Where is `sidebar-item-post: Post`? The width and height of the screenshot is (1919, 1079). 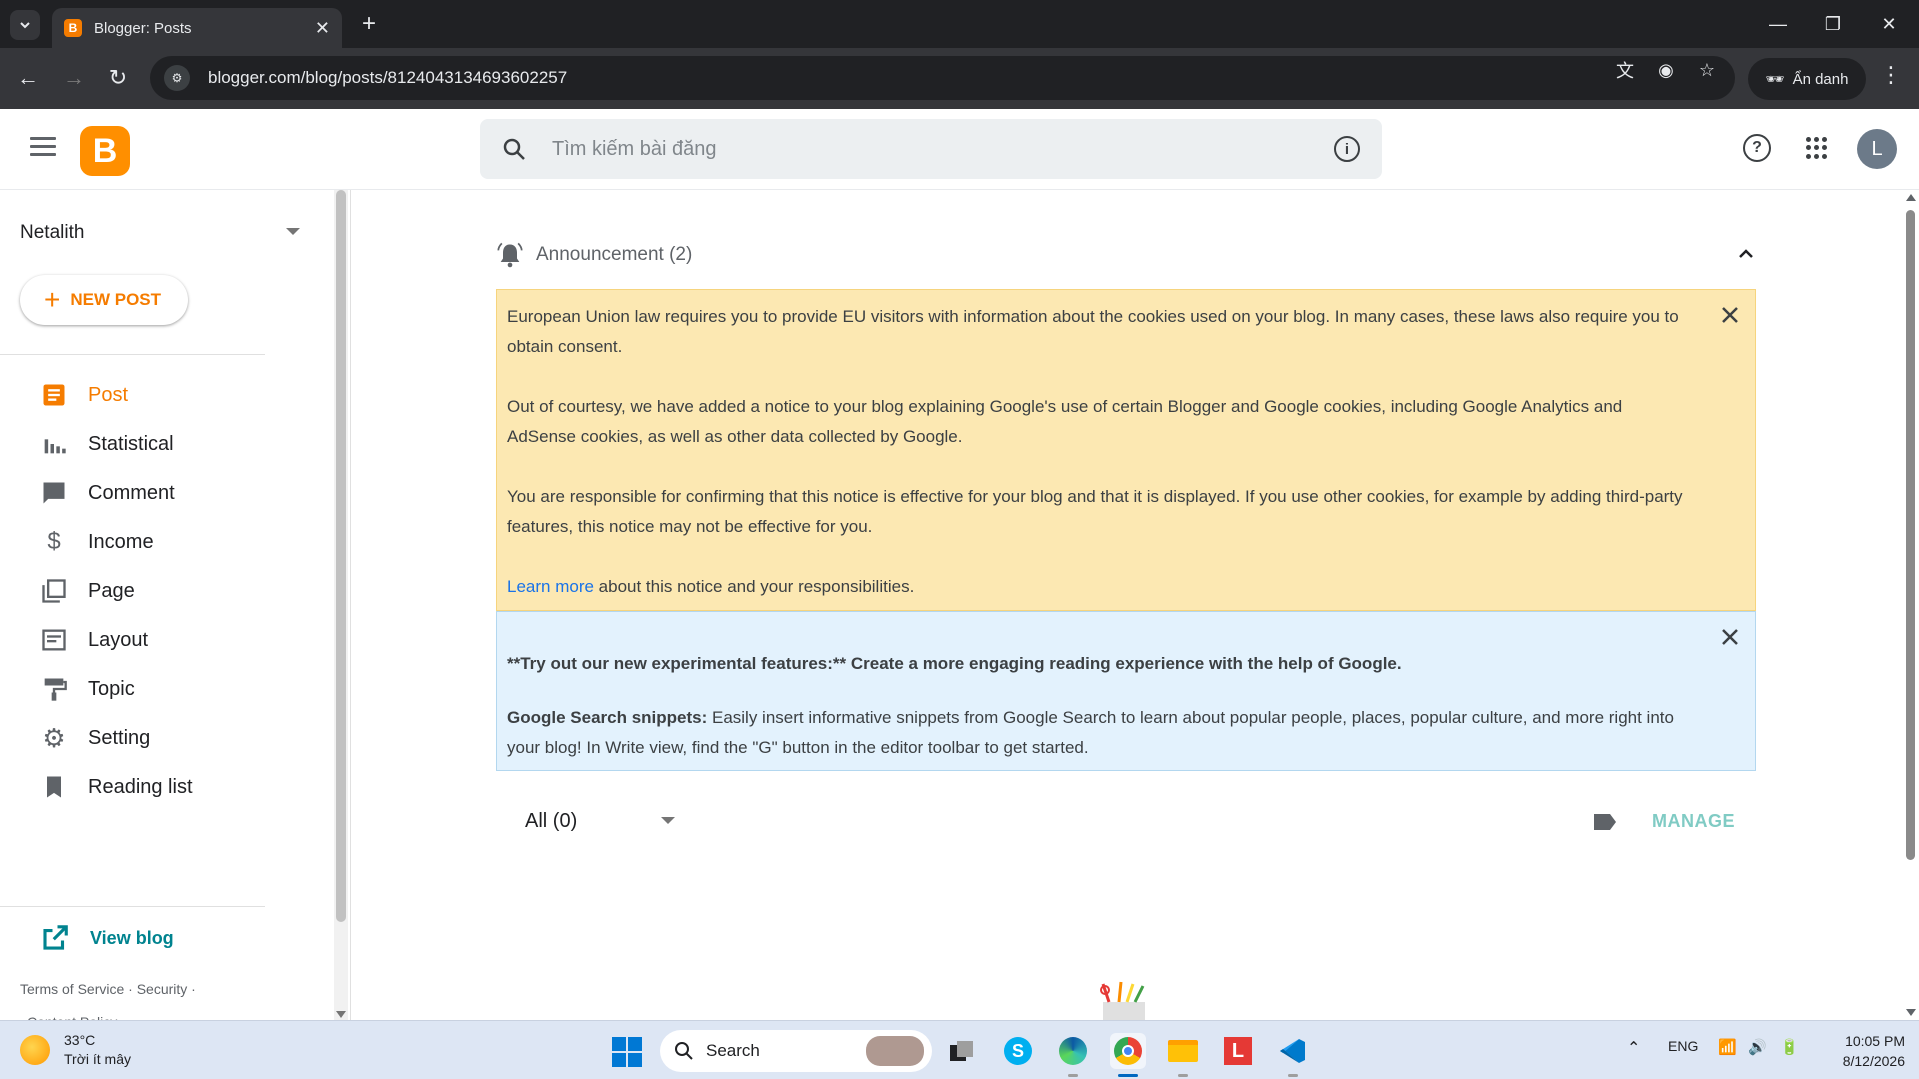
sidebar-item-post: Post is located at coordinates (160, 395).